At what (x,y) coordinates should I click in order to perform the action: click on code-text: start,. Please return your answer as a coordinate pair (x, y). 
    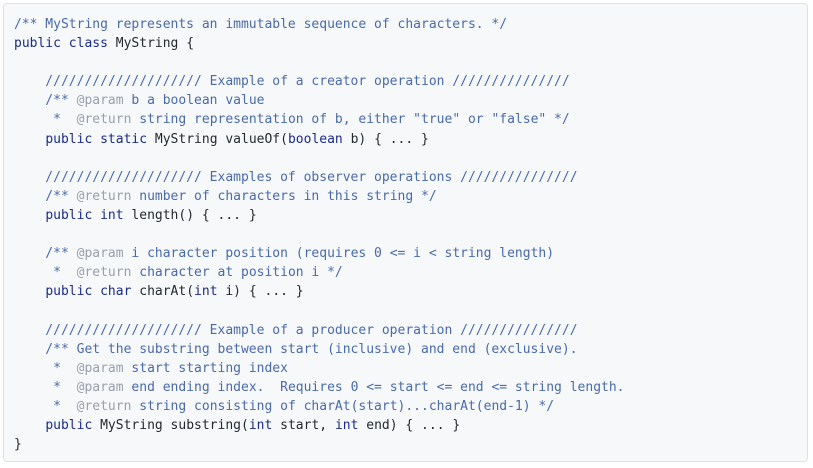
    Looking at the image, I should click on (303, 425).